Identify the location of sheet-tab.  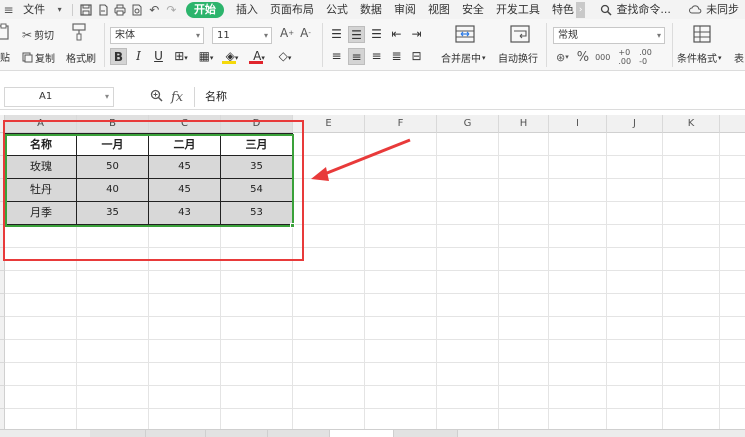
(426, 433).